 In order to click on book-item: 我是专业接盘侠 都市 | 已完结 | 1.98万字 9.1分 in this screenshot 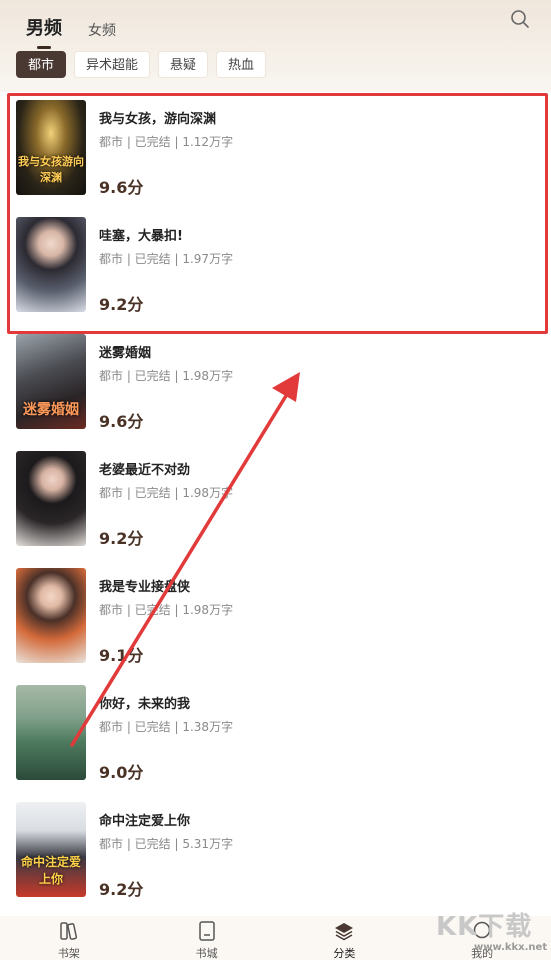, I will do `click(275, 618)`.